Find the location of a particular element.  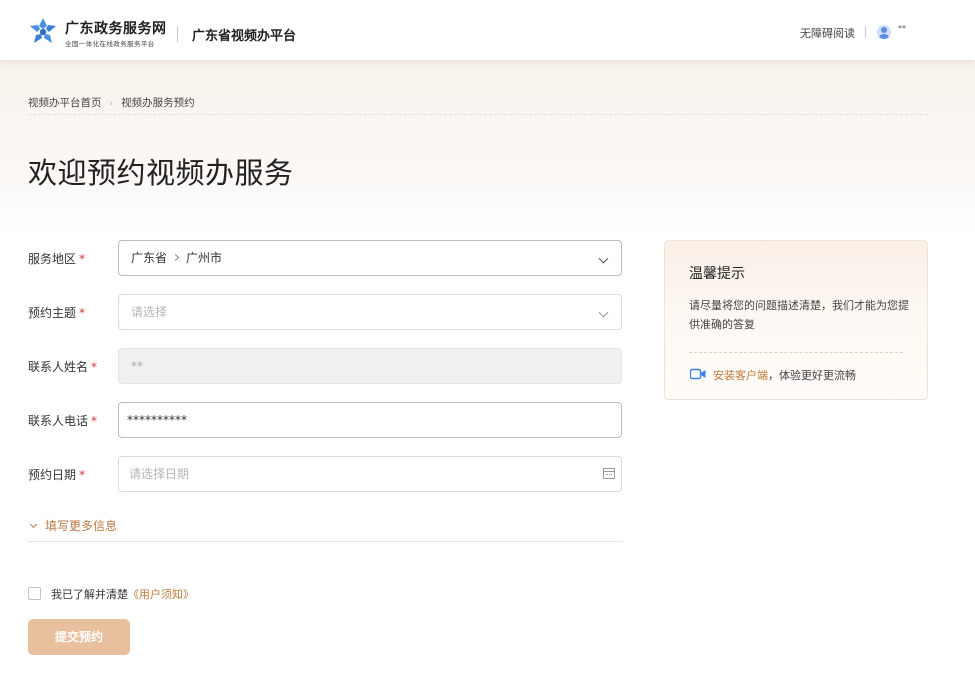

logo-subtitle: 全国一体化在线政务服务平台 is located at coordinates (110, 44).